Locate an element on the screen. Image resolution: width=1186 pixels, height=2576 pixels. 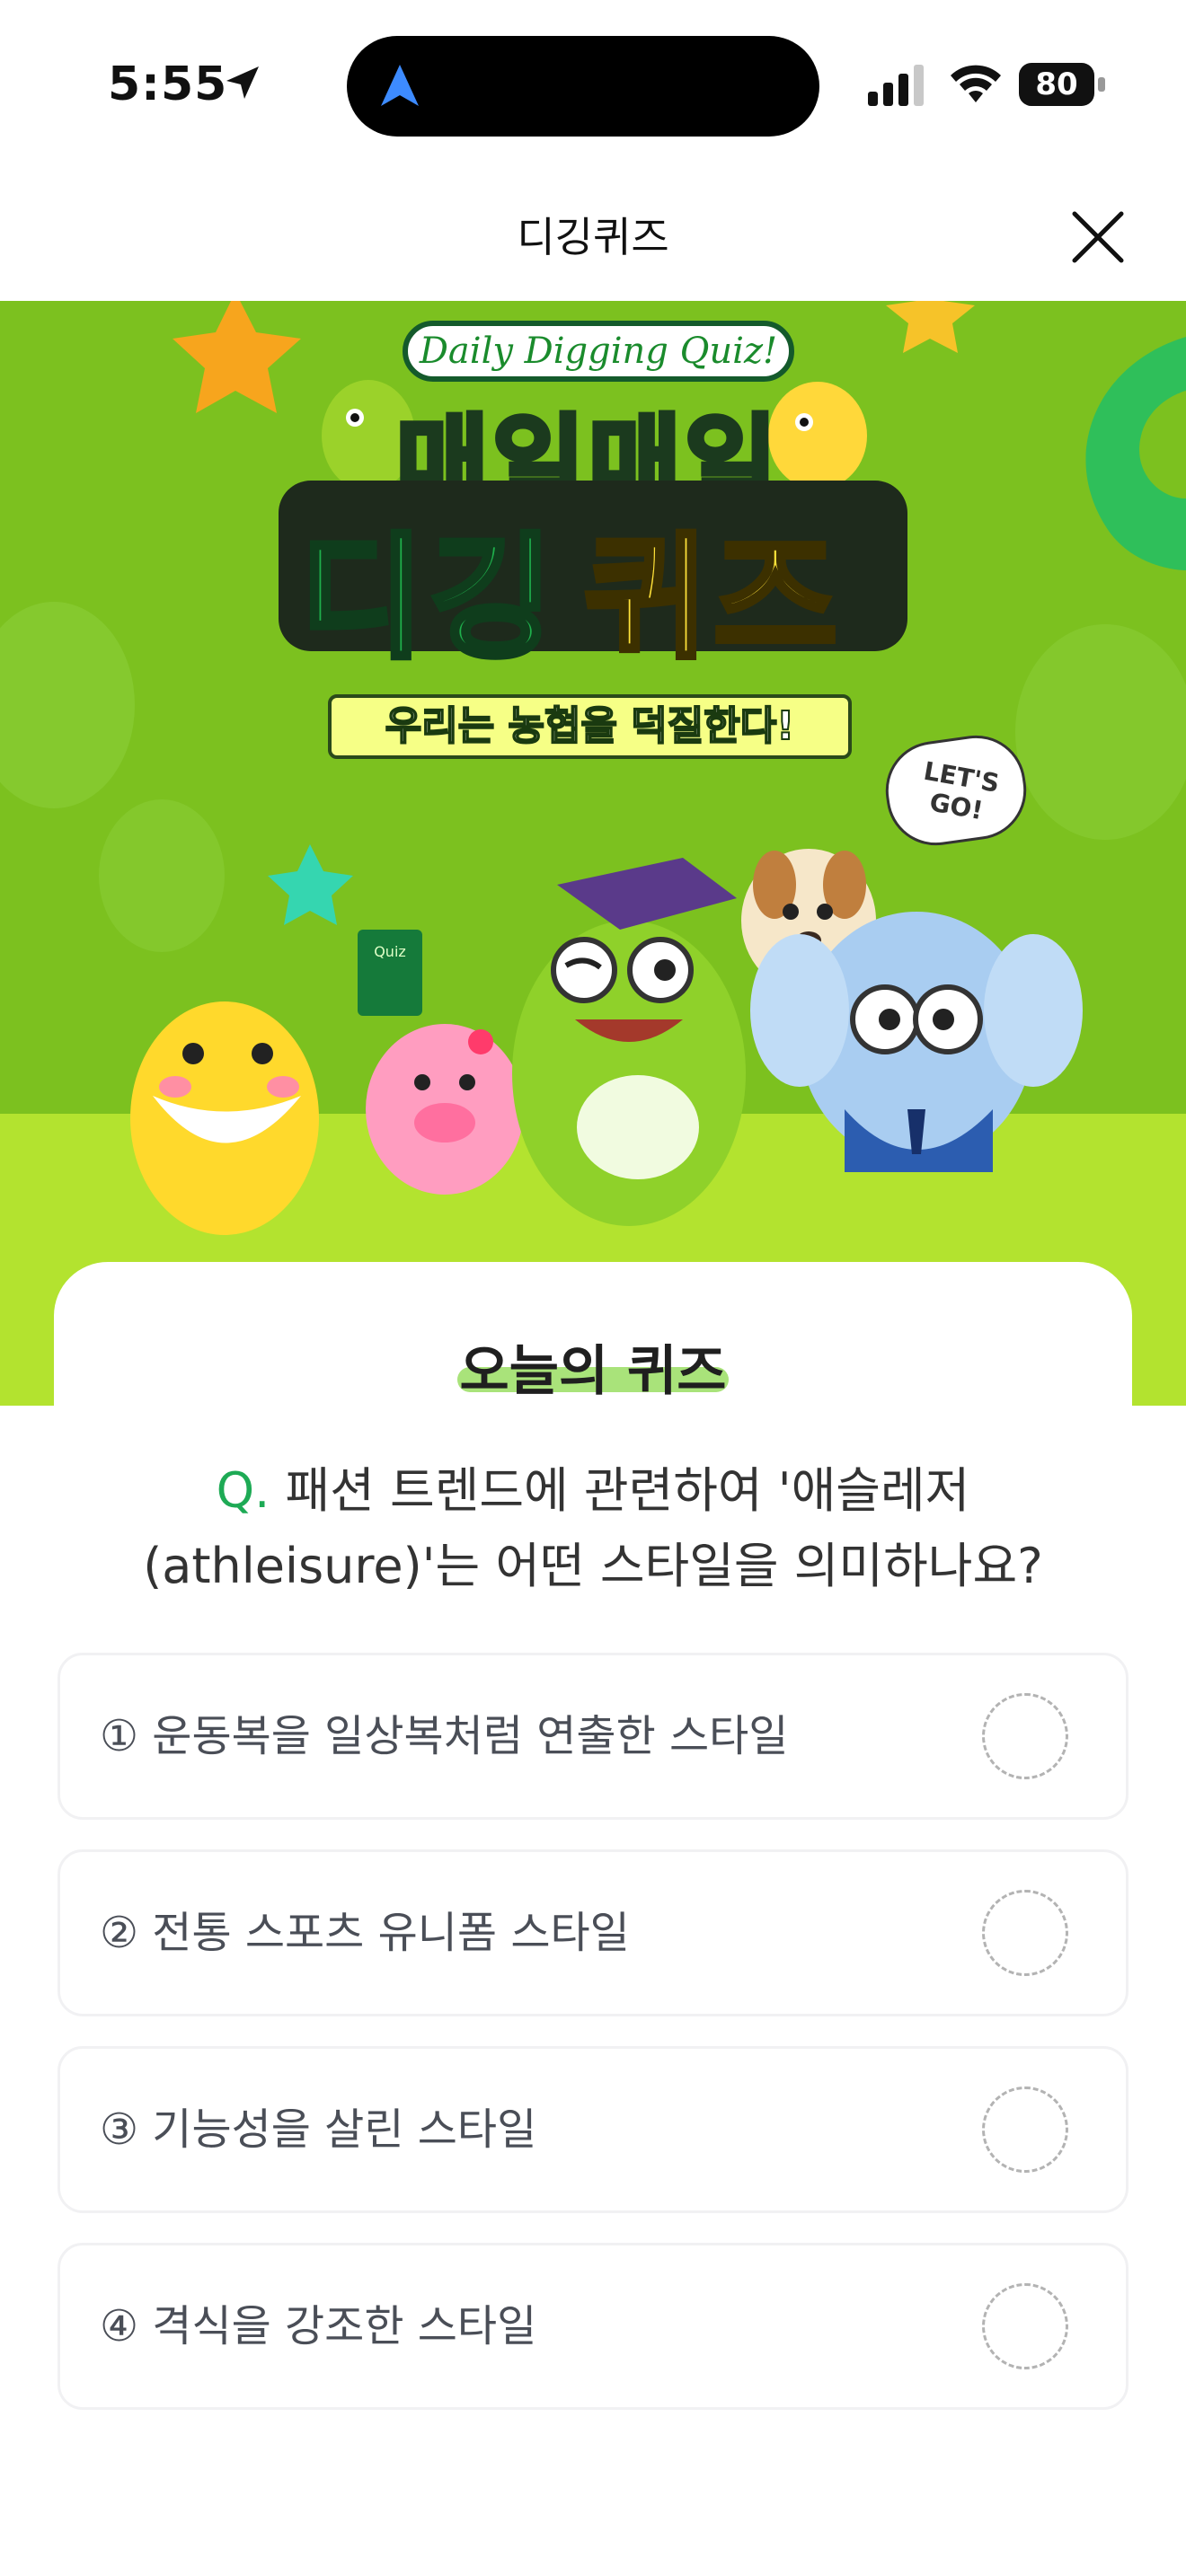
banner-headline-yellow: 퀴즈 is located at coordinates (712, 599).